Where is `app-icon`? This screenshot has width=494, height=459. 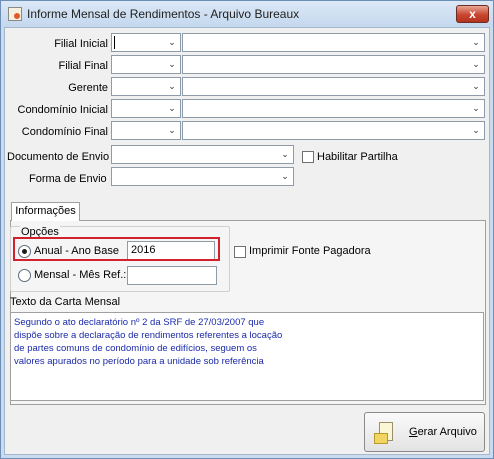
app-icon is located at coordinates (15, 14).